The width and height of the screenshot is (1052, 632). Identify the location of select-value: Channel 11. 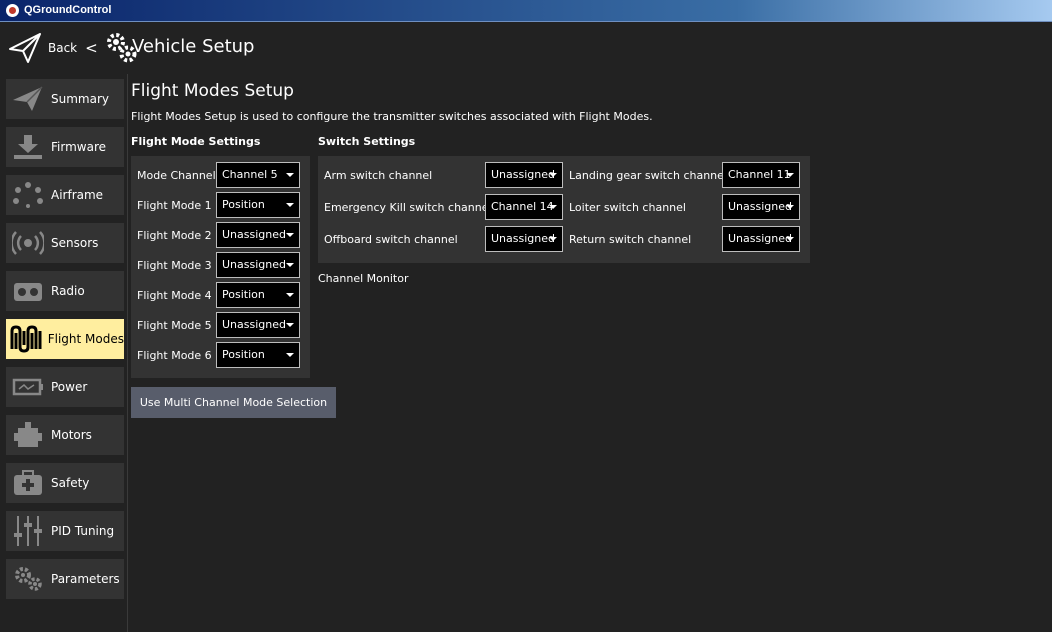
(759, 174).